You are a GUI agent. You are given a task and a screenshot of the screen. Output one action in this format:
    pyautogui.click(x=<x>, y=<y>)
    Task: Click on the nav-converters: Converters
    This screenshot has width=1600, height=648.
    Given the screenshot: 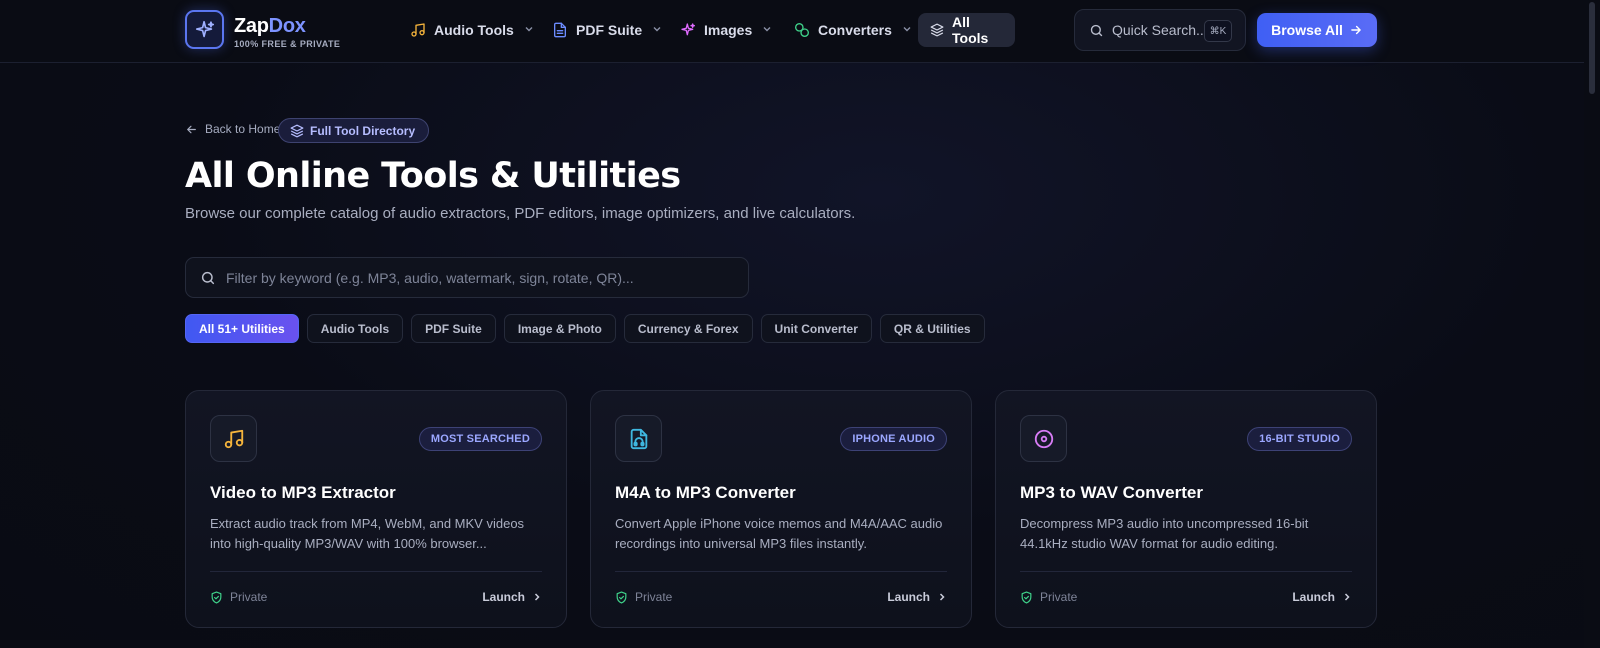 What is the action you would take?
    pyautogui.click(x=853, y=30)
    